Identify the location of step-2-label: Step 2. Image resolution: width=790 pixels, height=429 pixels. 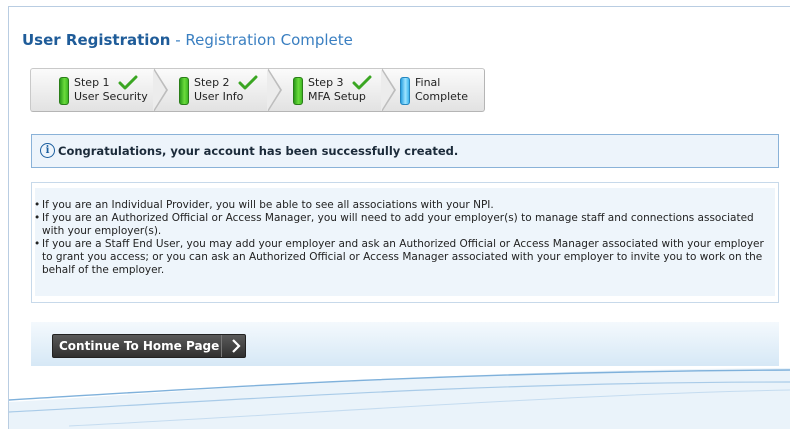
(212, 82).